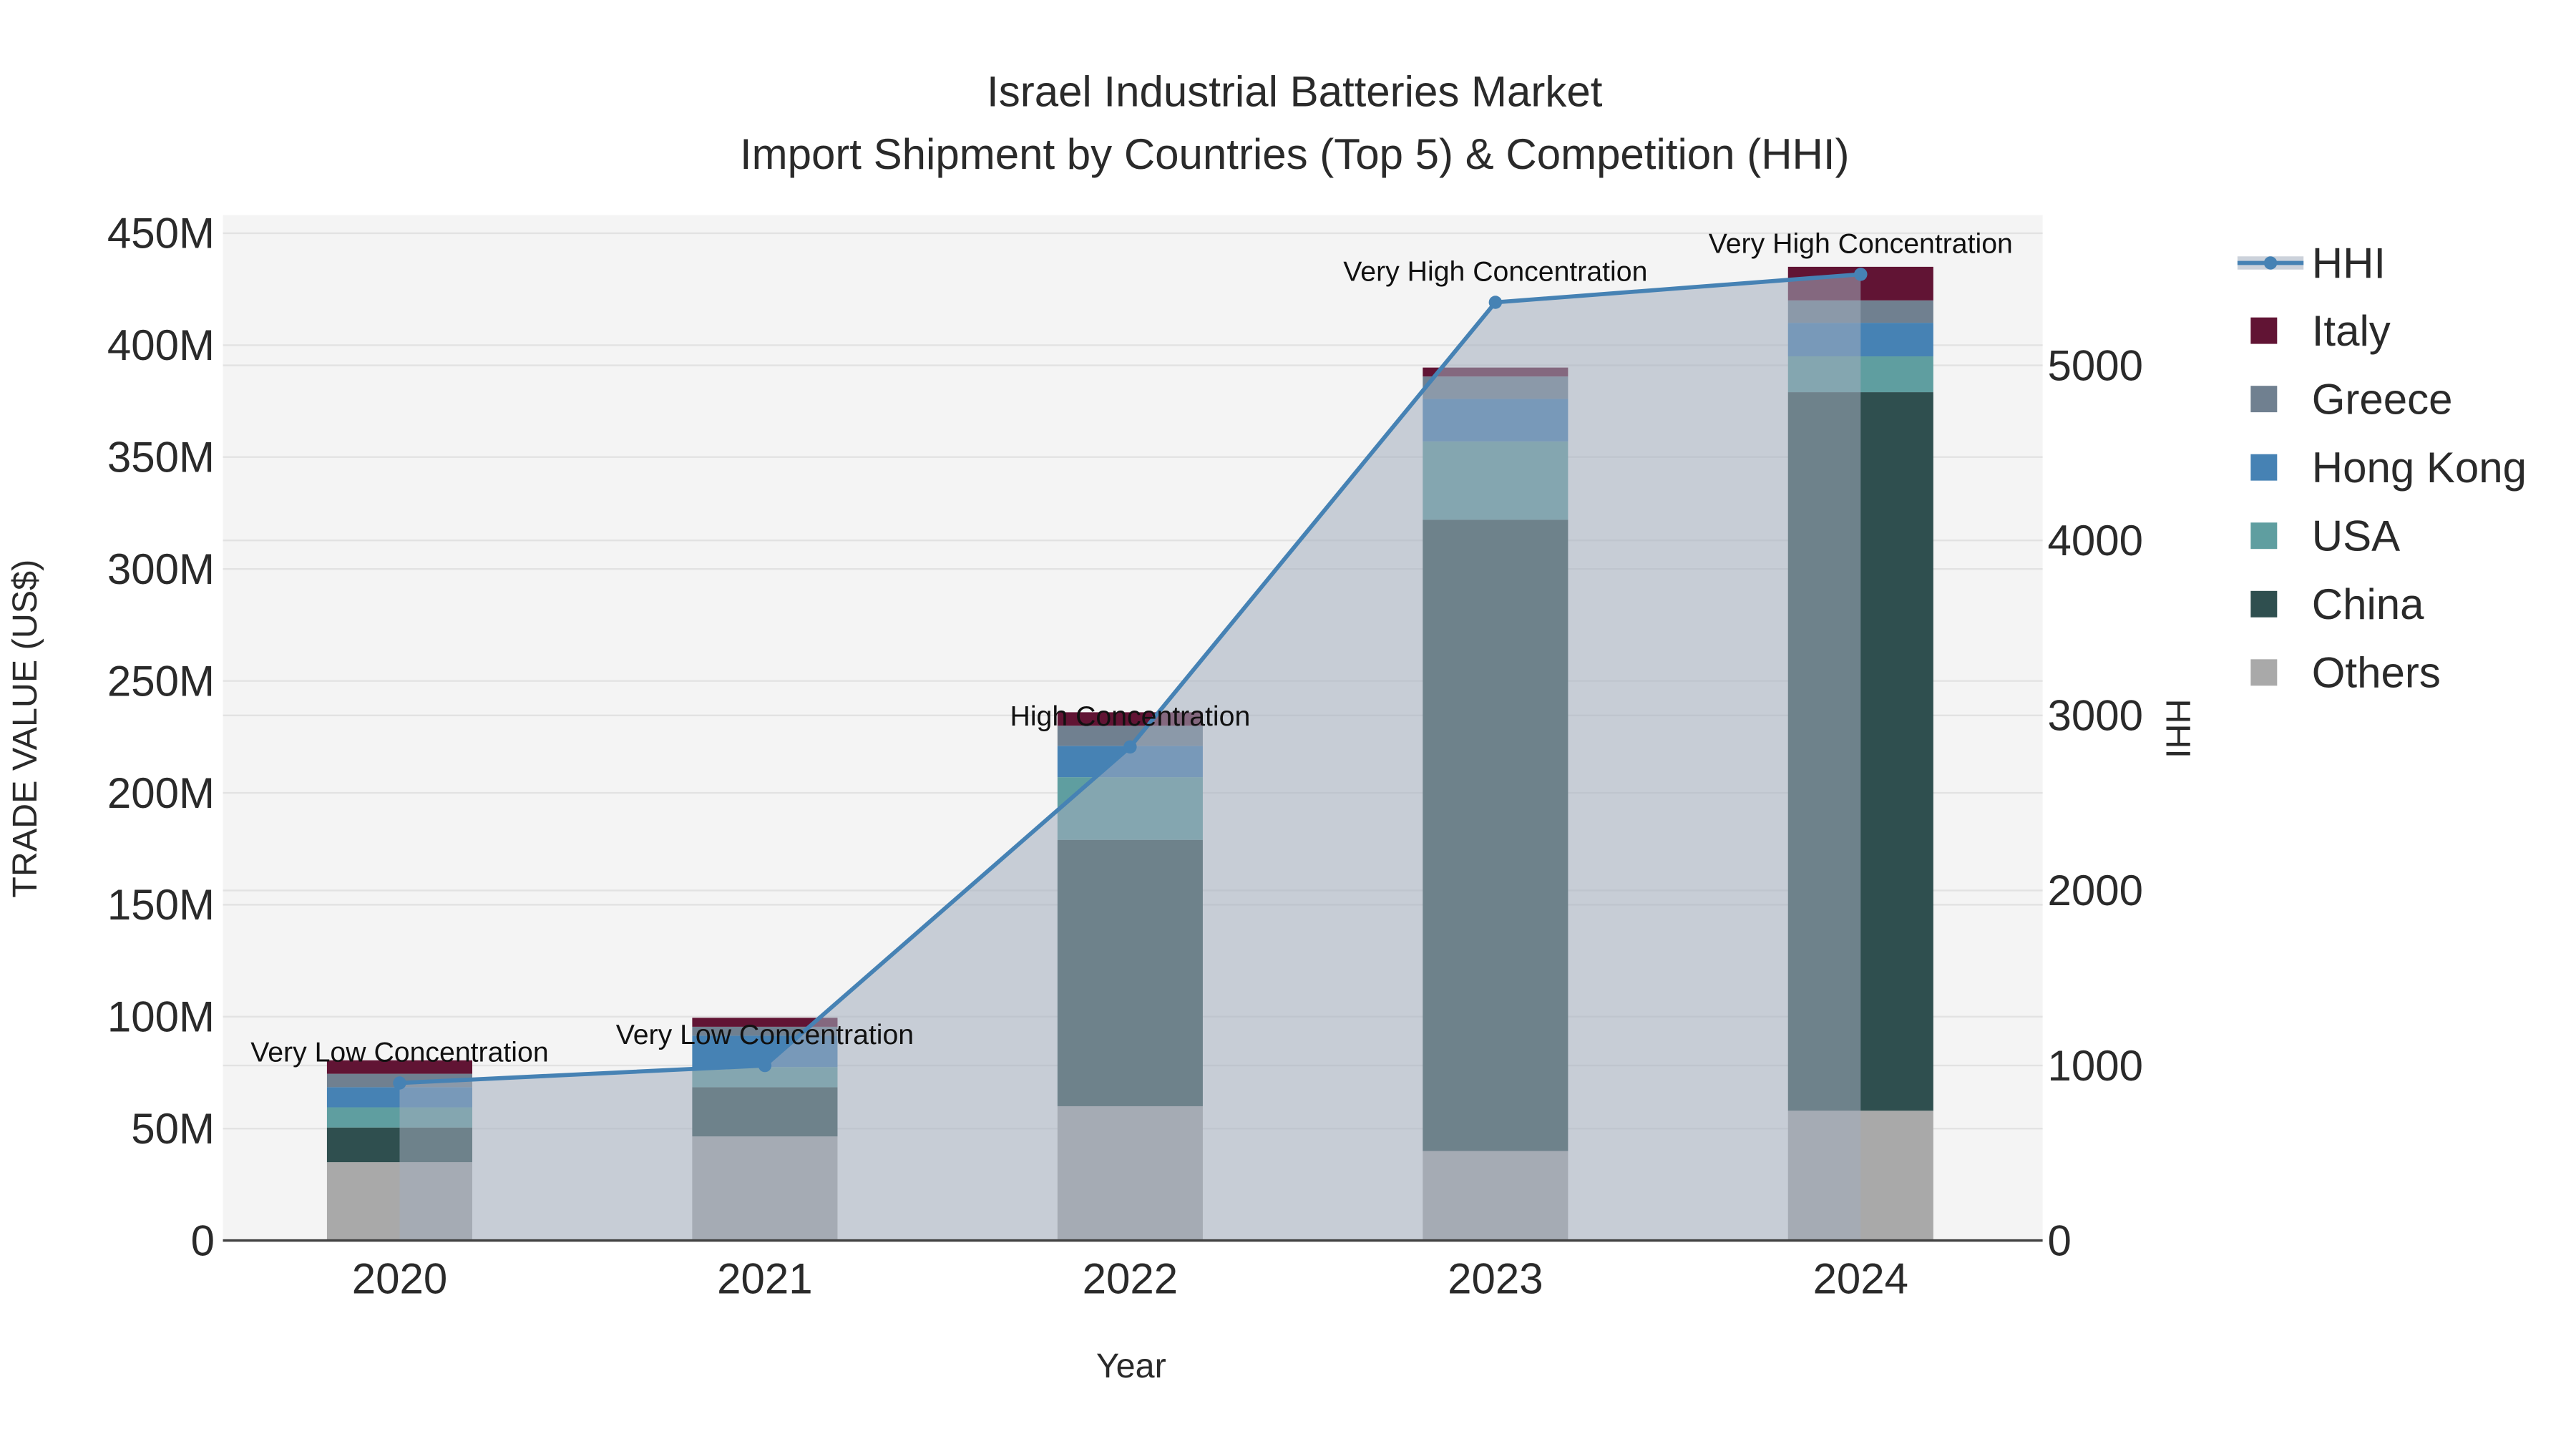 This screenshot has width=2576, height=1449. Describe the element at coordinates (2368, 604) in the screenshot. I see `legend-label-china: China` at that location.